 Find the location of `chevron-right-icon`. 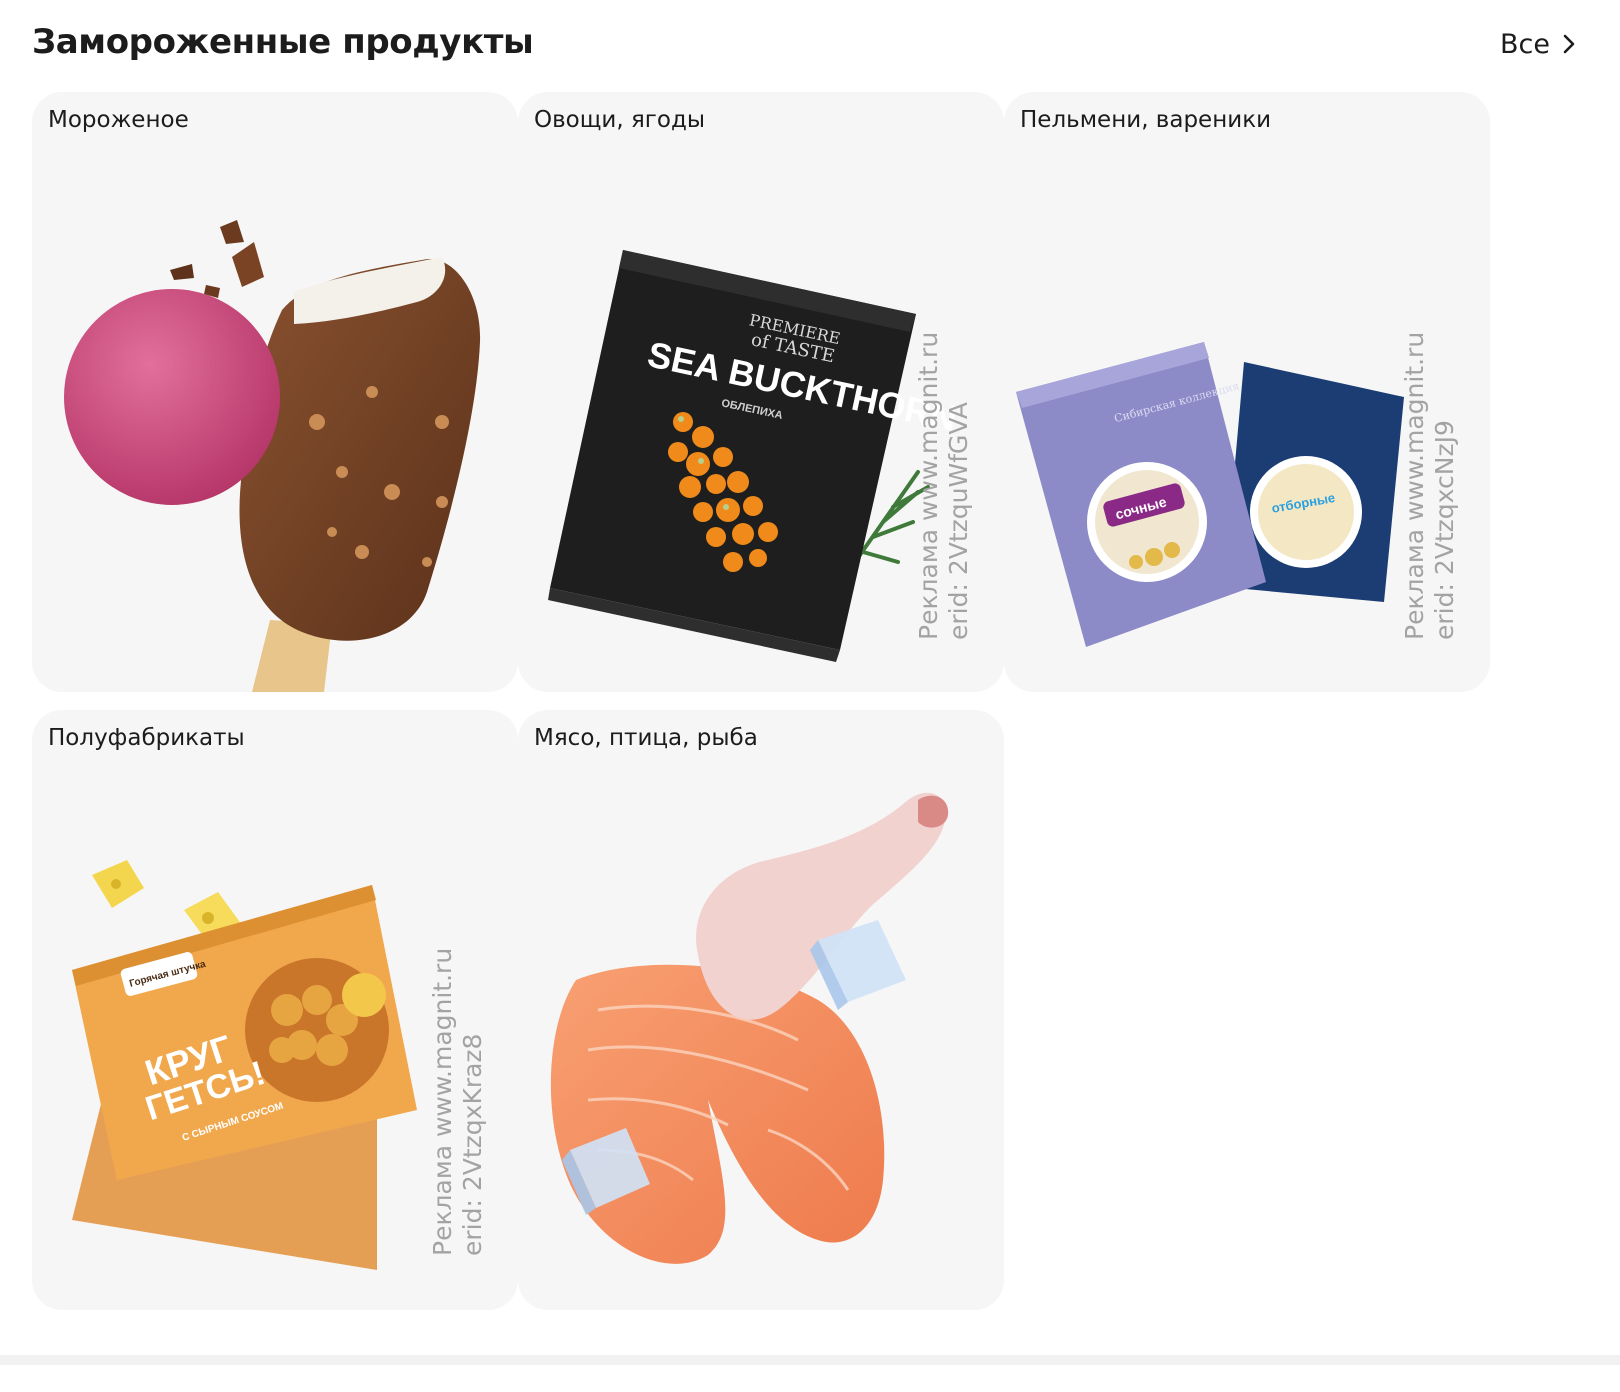

chevron-right-icon is located at coordinates (1569, 44).